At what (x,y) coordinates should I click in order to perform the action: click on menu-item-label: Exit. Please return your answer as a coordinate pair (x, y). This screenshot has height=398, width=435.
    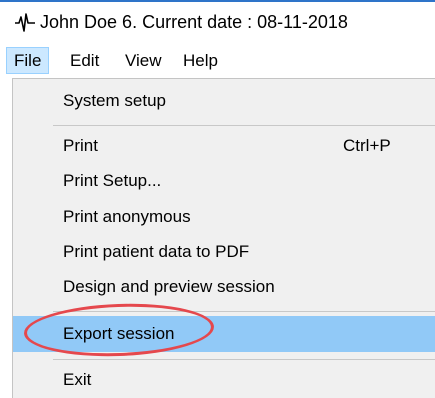
    Looking at the image, I should click on (77, 379).